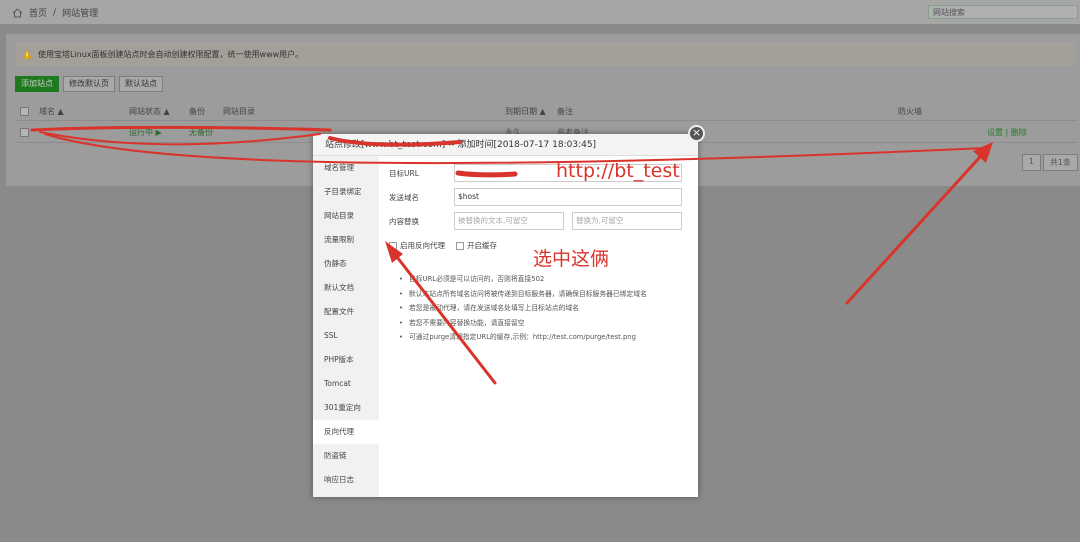 The image size is (1080, 542). What do you see at coordinates (346, 240) in the screenshot?
I see `menu-traffic-limit: 流量限制` at bounding box center [346, 240].